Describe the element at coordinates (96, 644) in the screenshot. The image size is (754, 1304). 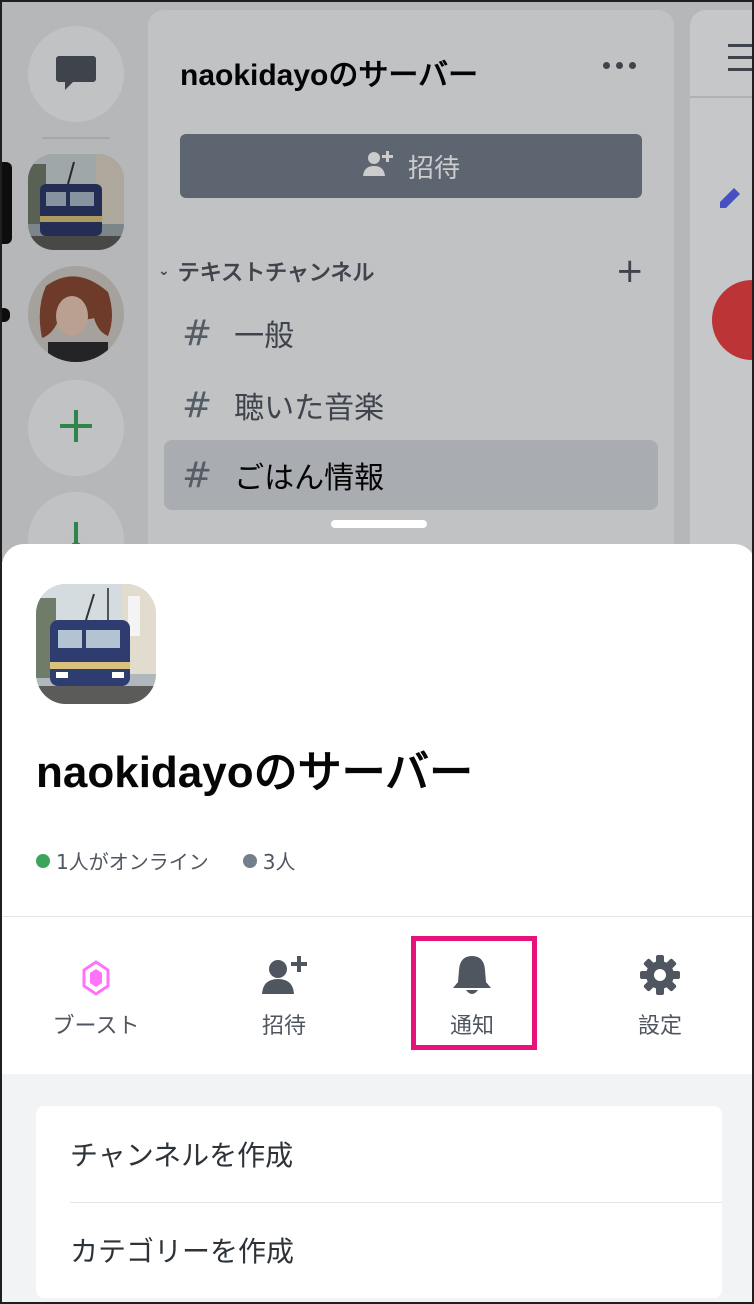
I see `server-icon` at that location.